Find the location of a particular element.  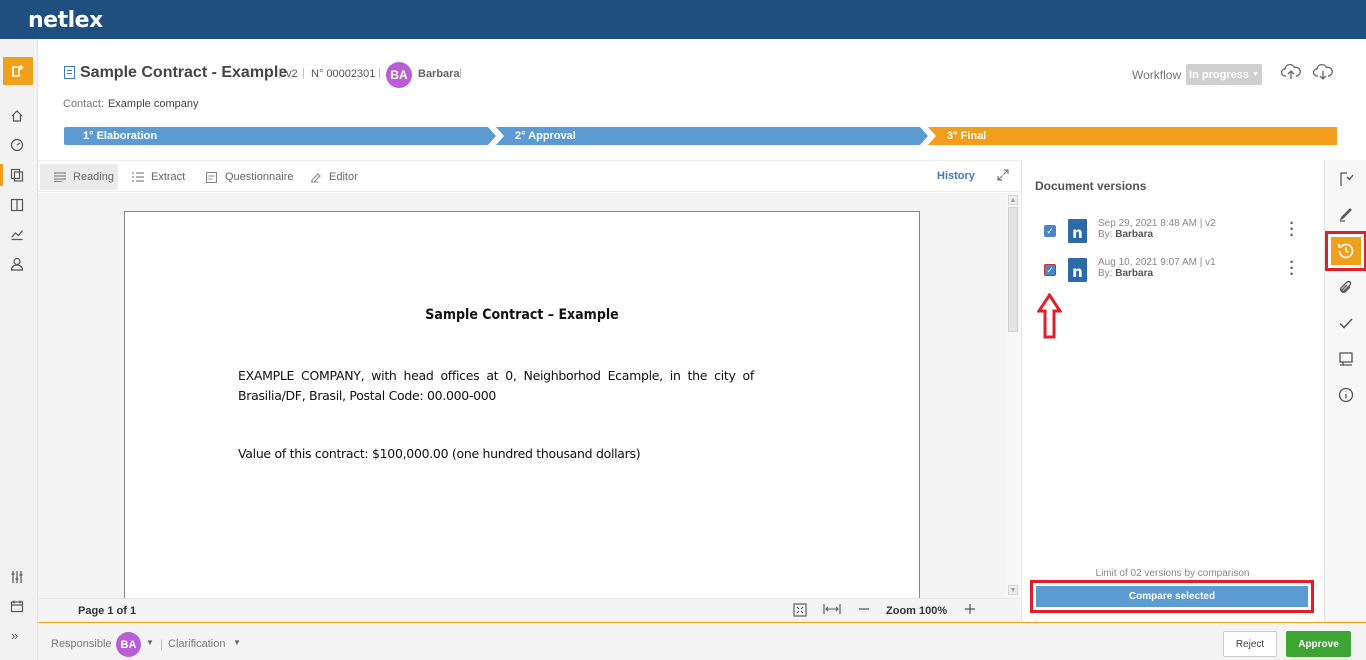

checkmark-icon is located at coordinates (1346, 323).